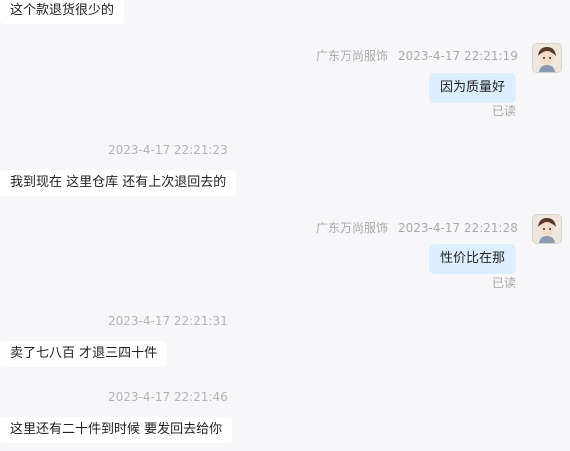  I want to click on message-text: 这里还有二十件到时候 要发回去给你, so click(116, 429).